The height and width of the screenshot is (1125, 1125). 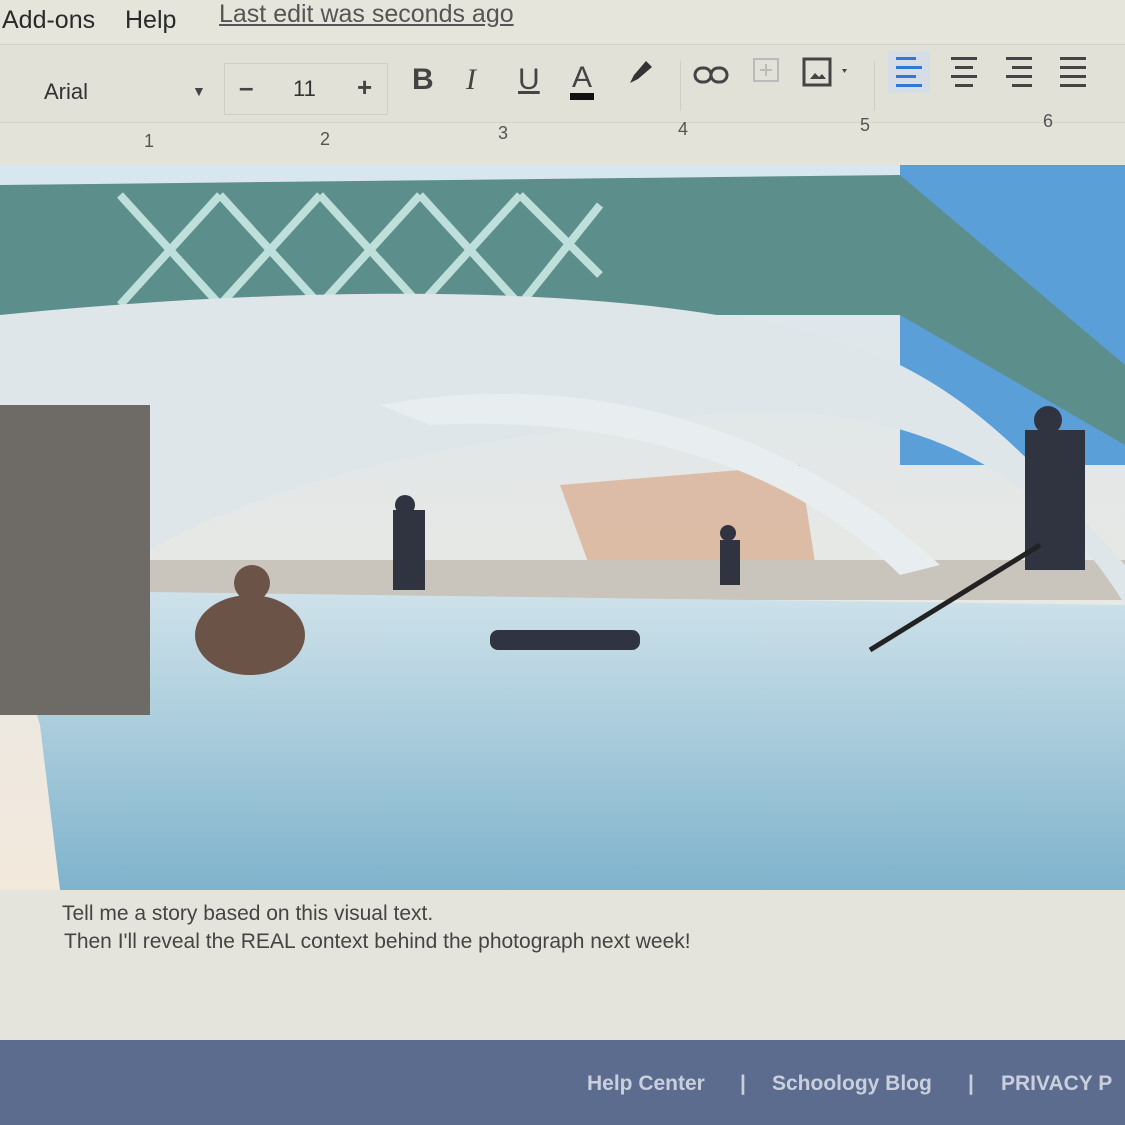 I want to click on underline-button: U, so click(x=529, y=80).